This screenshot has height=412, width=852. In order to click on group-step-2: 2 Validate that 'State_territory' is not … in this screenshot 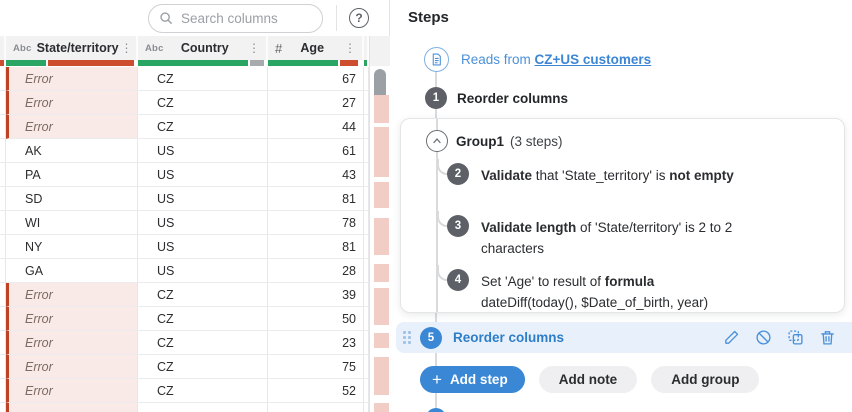, I will do `click(591, 174)`.